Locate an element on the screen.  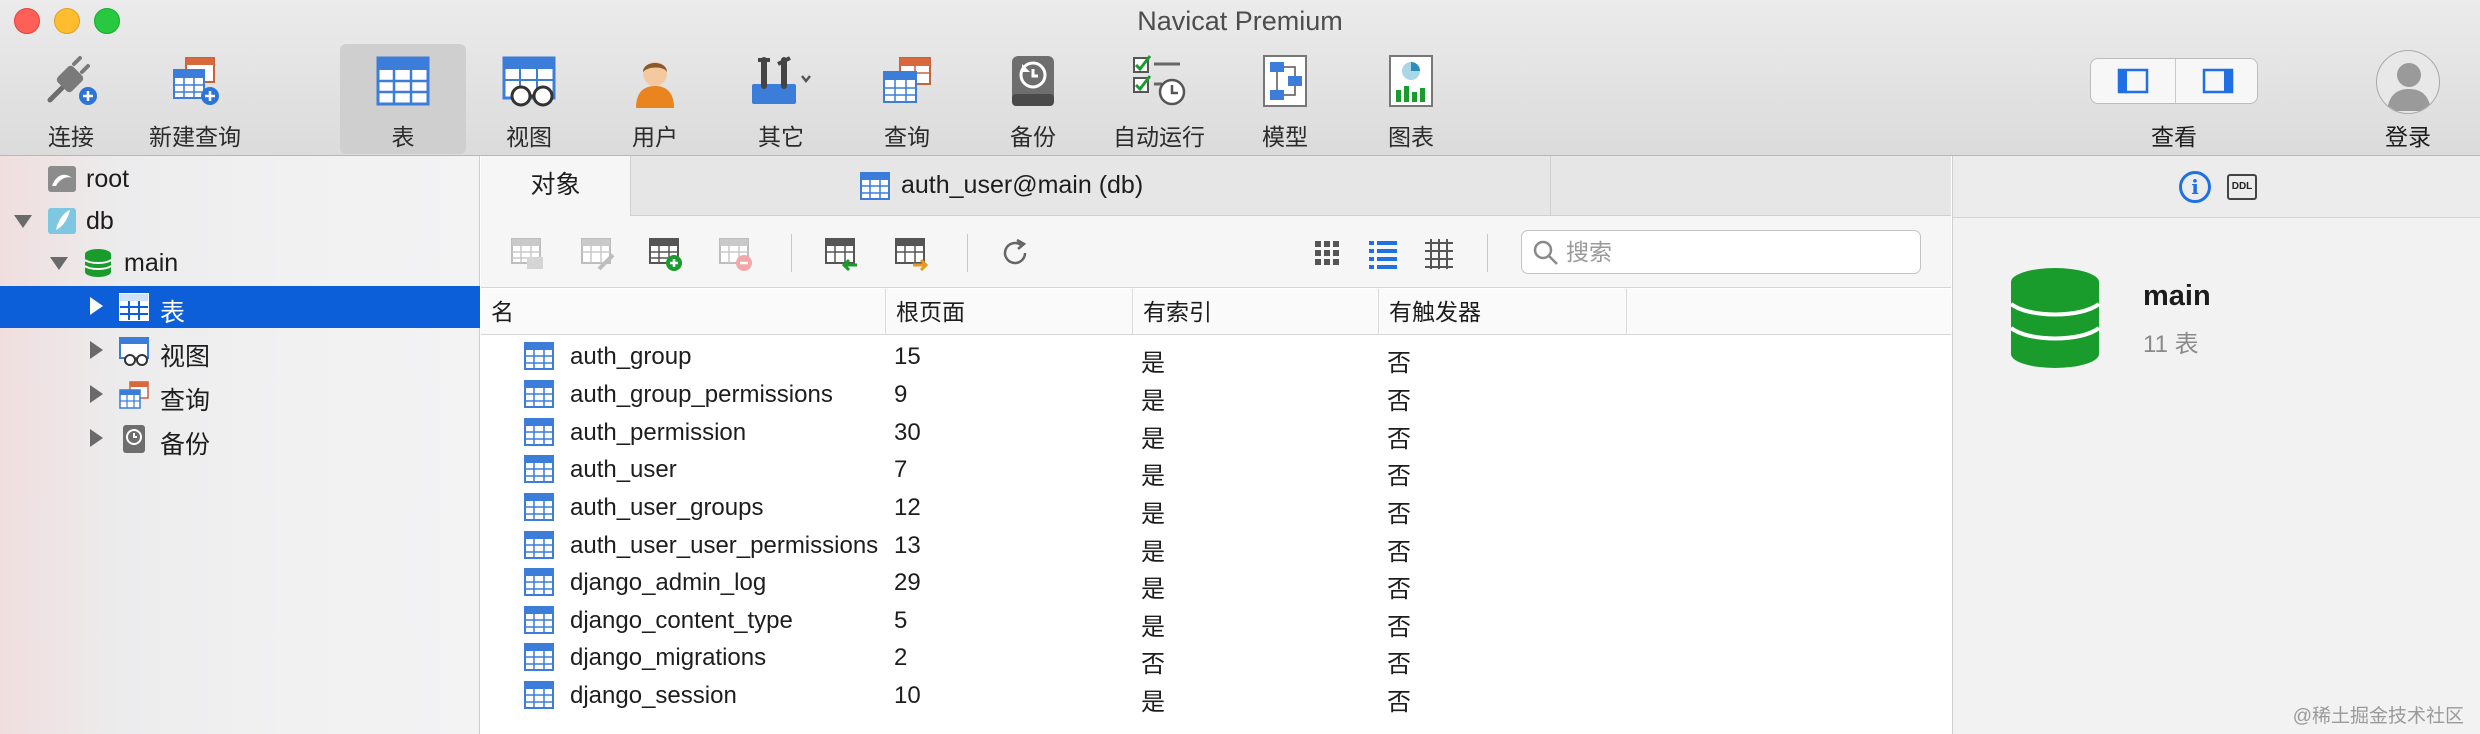
column-header-has-index: 有索引 is located at coordinates (1256, 312).